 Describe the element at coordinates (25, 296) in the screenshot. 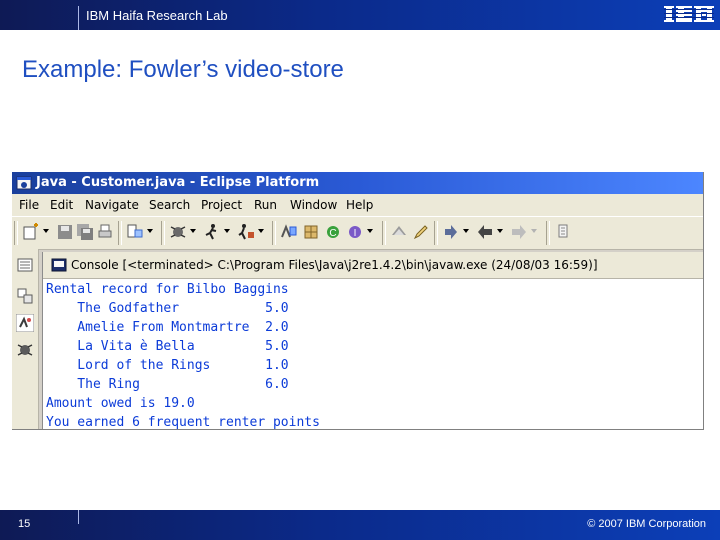

I see `hierarchy-icon` at that location.